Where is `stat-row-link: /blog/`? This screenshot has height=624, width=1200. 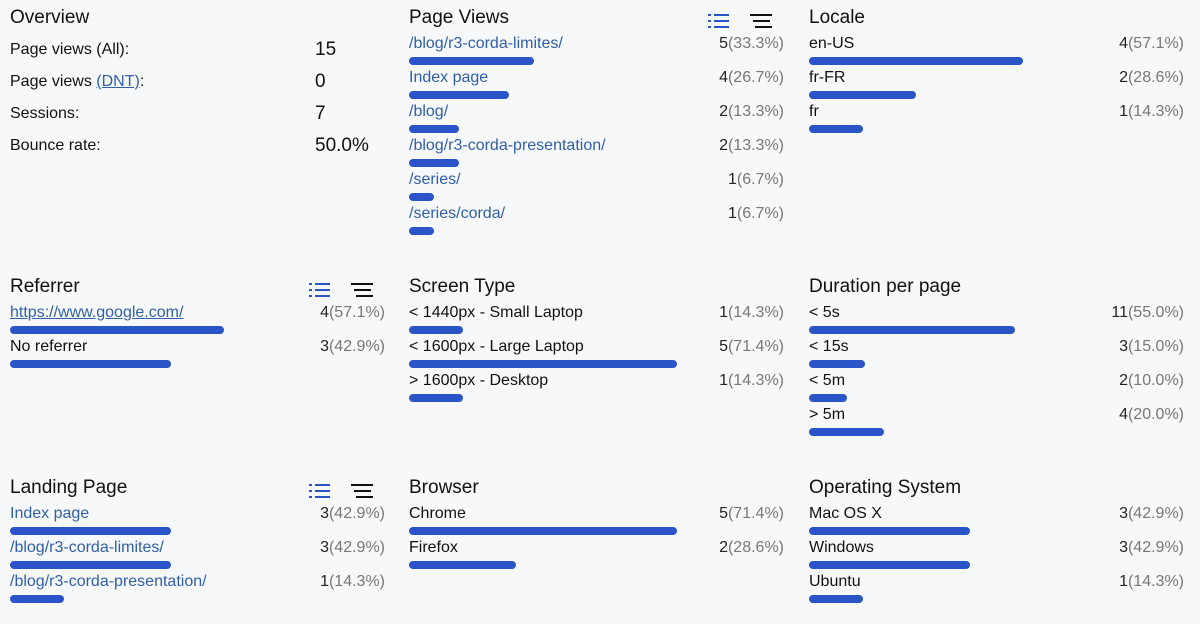 stat-row-link: /blog/ is located at coordinates (428, 112).